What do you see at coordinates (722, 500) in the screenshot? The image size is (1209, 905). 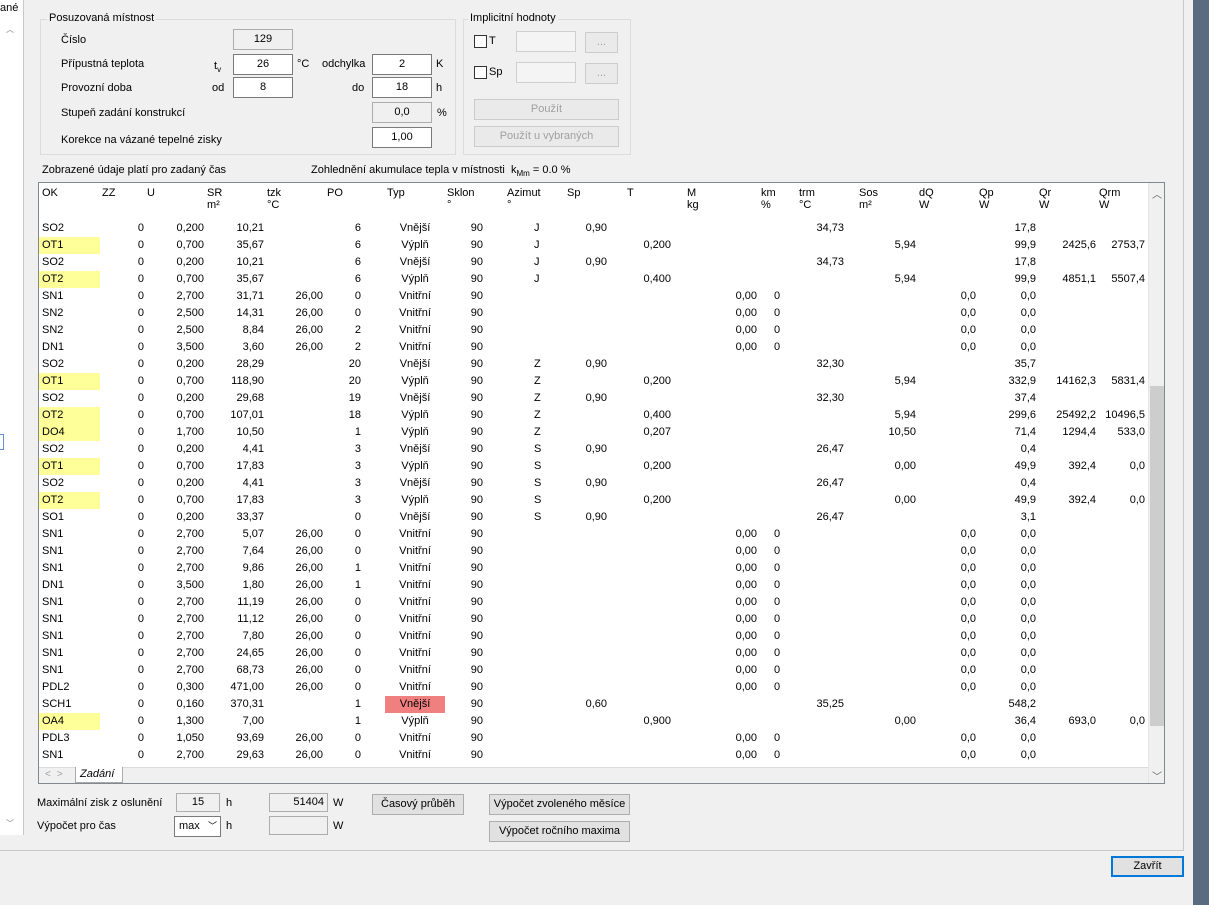 I see `cell-m` at bounding box center [722, 500].